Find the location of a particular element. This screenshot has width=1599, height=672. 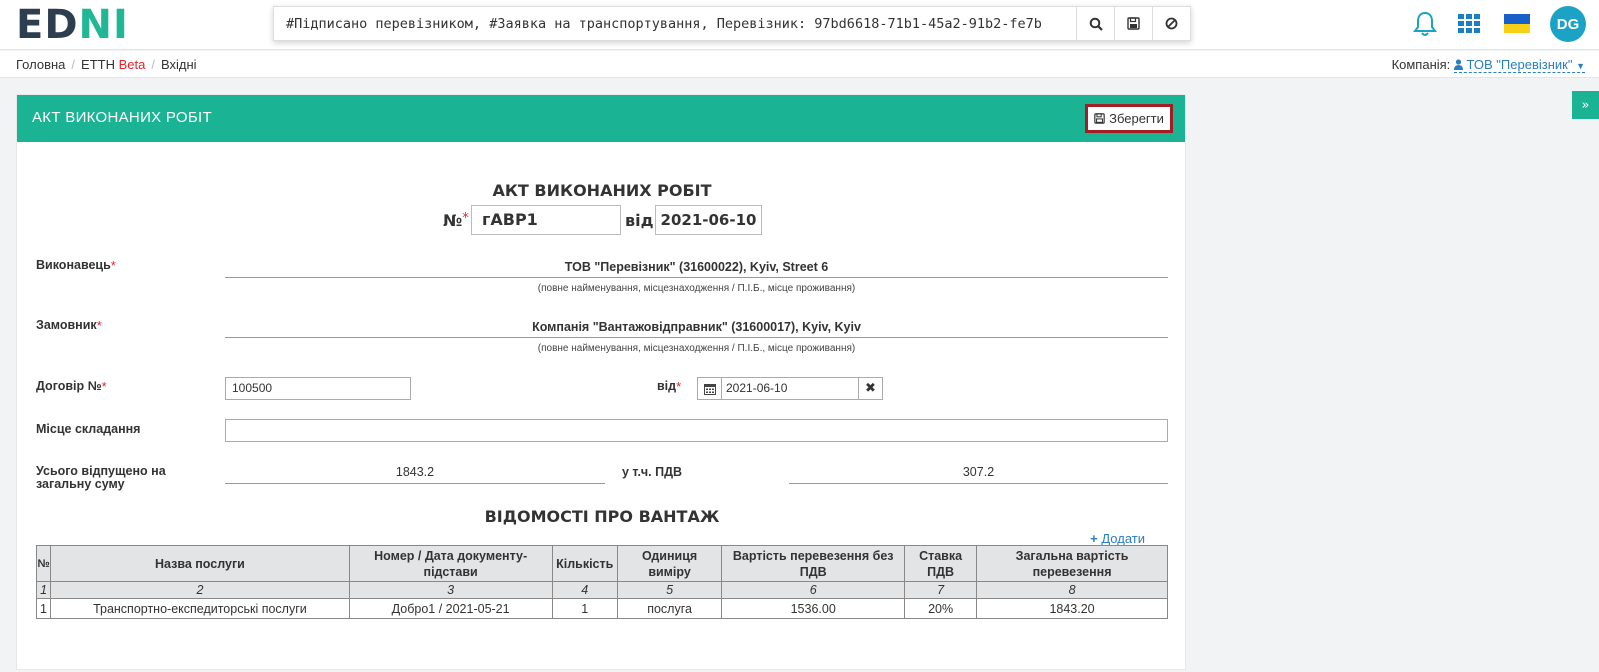

contract-date-input: 2021-06-10 is located at coordinates (790, 388).